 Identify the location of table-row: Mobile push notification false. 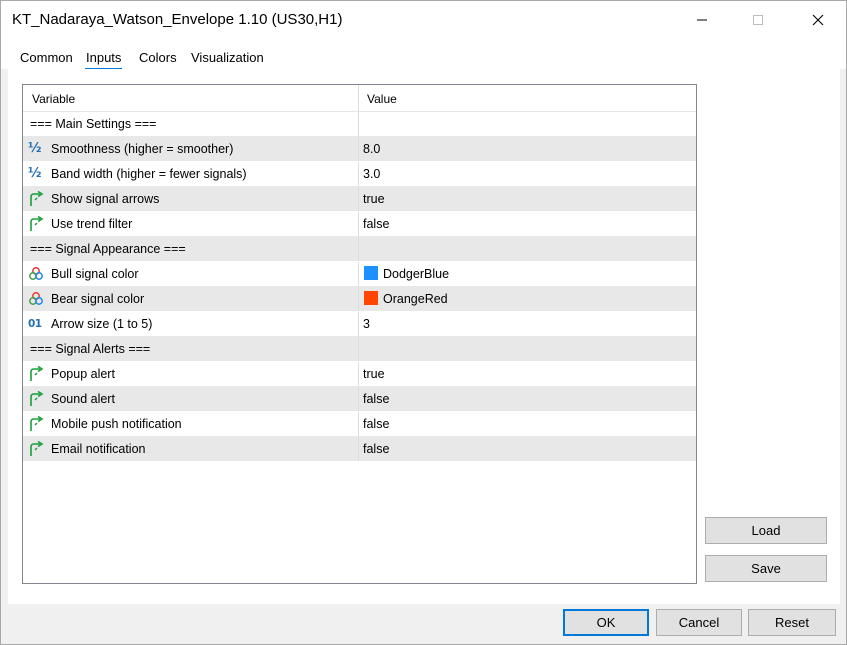
(359, 424).